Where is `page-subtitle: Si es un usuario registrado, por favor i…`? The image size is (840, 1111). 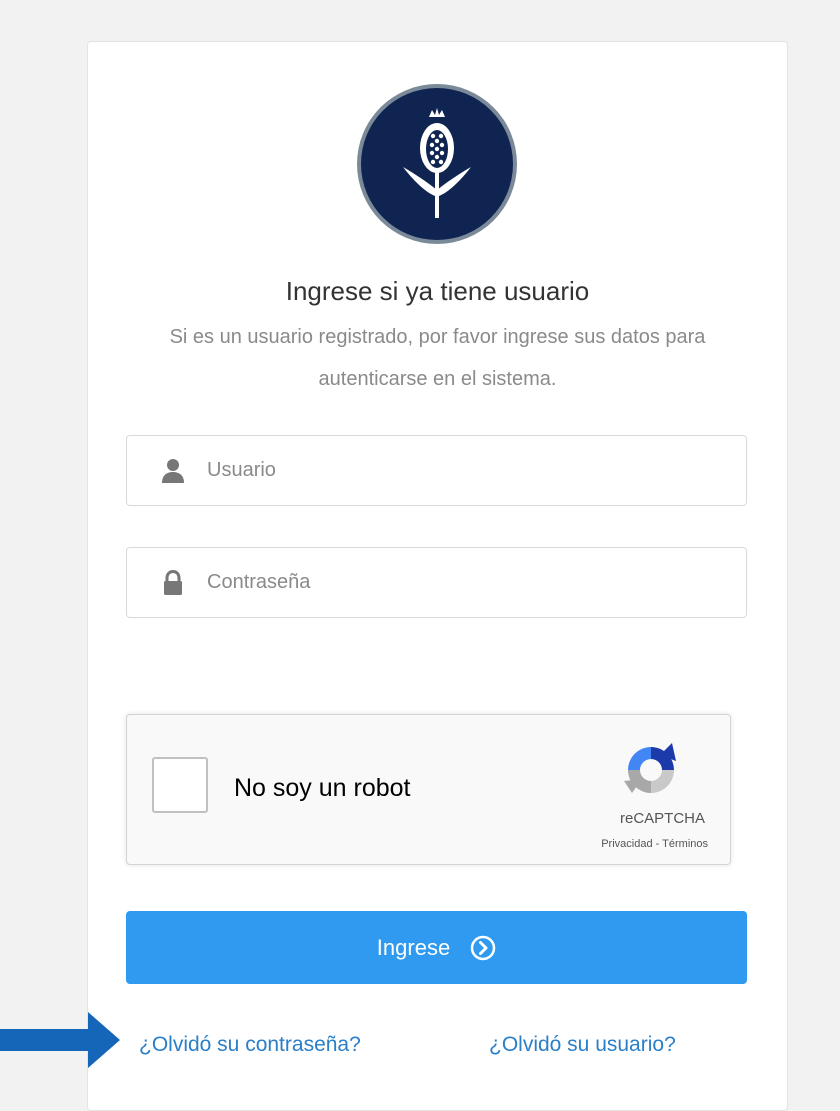 page-subtitle: Si es un usuario registrado, por favor i… is located at coordinates (437, 358).